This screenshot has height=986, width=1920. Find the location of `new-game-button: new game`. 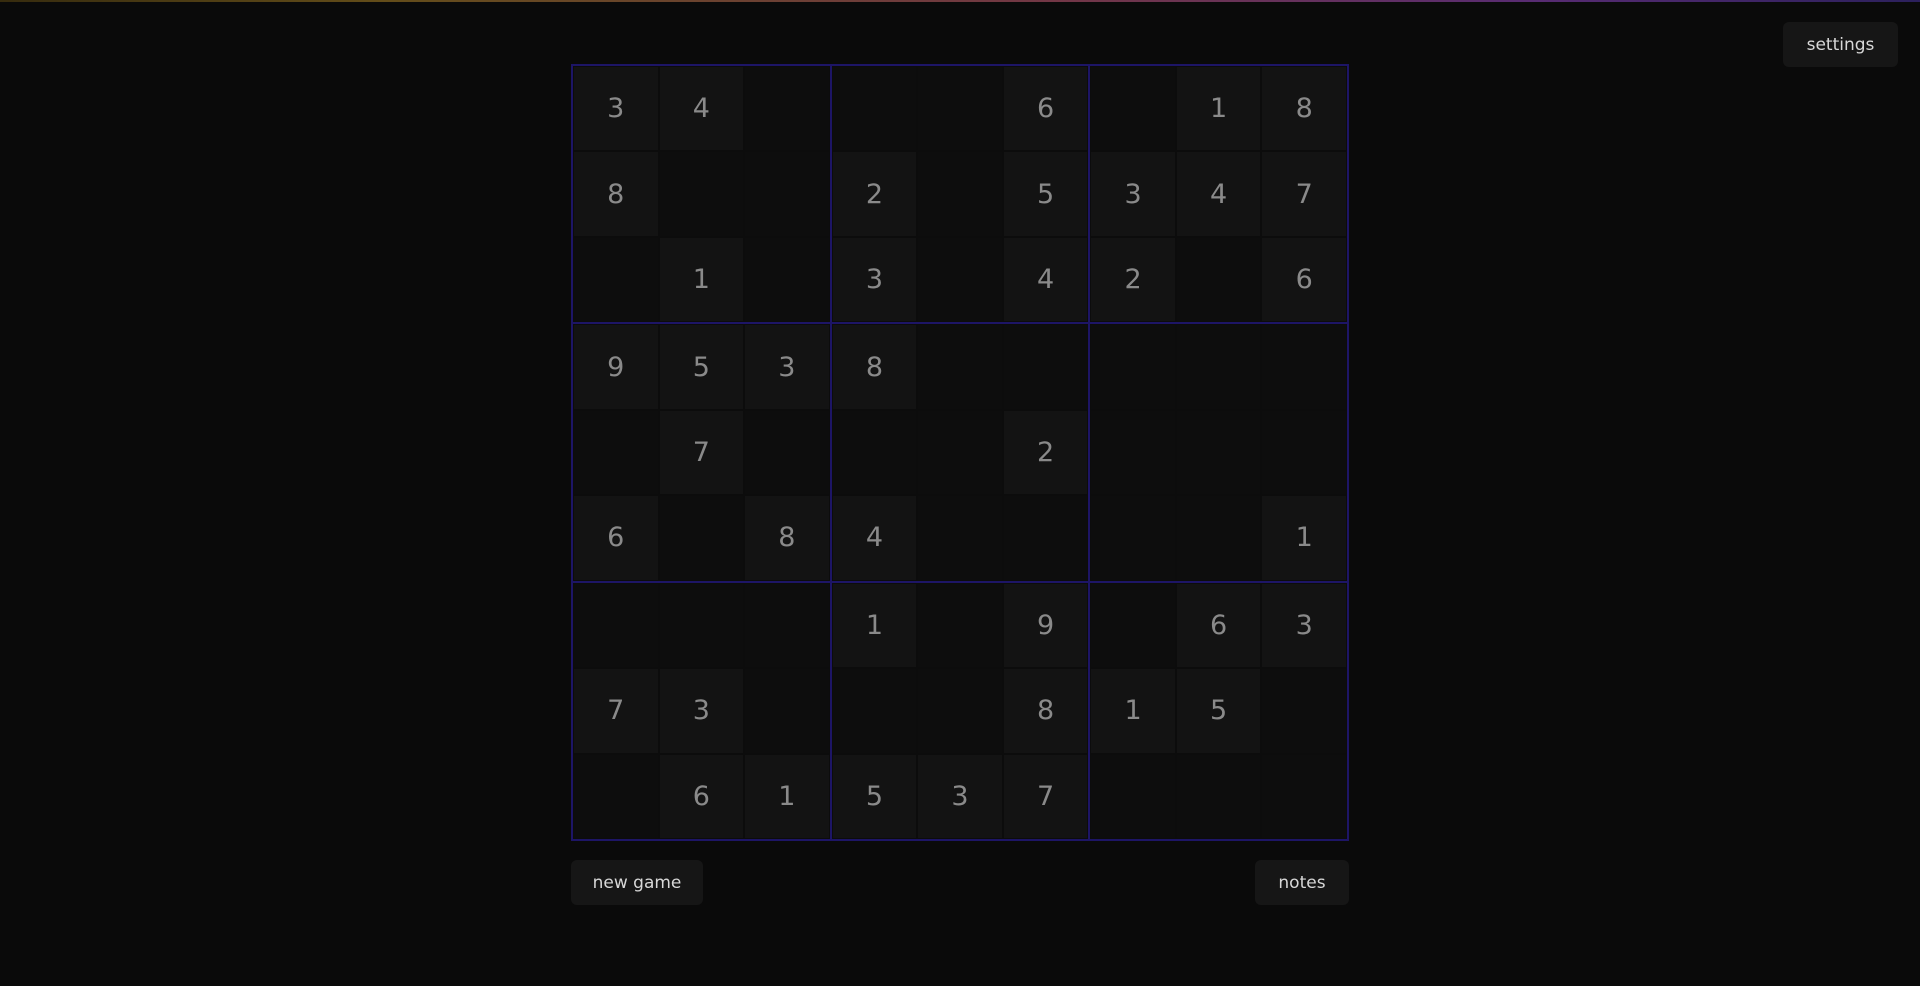

new-game-button: new game is located at coordinates (637, 882).